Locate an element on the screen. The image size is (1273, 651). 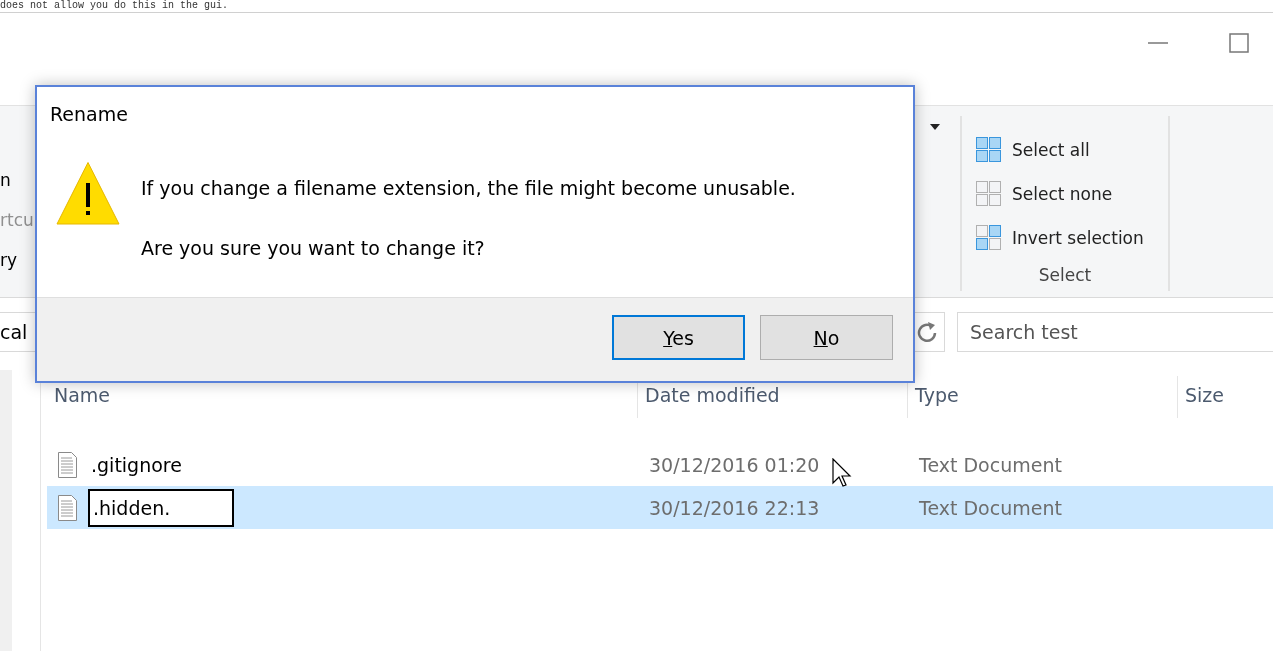
file-name: .gitignore is located at coordinates (136, 465).